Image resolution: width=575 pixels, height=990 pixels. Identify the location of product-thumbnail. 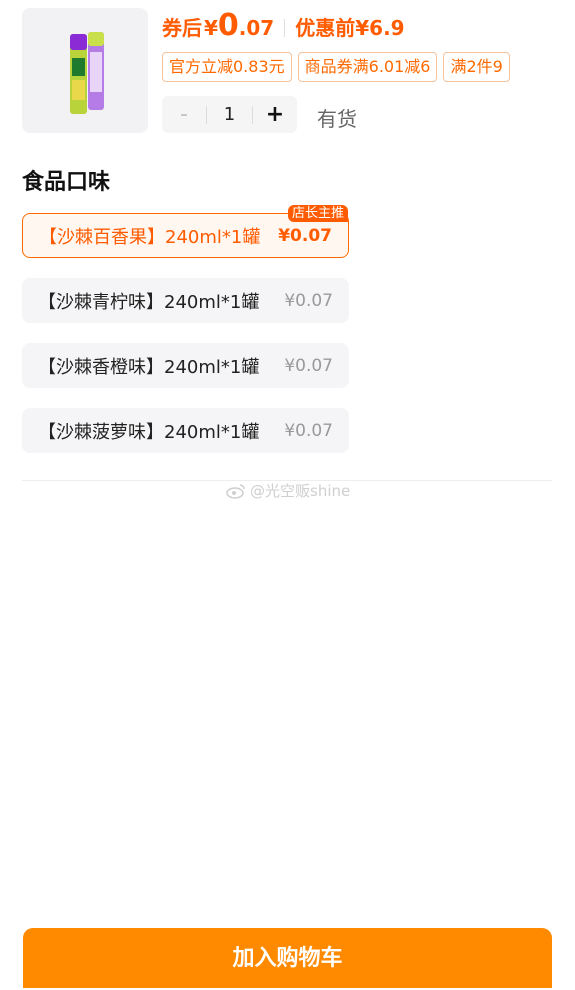
(85, 70).